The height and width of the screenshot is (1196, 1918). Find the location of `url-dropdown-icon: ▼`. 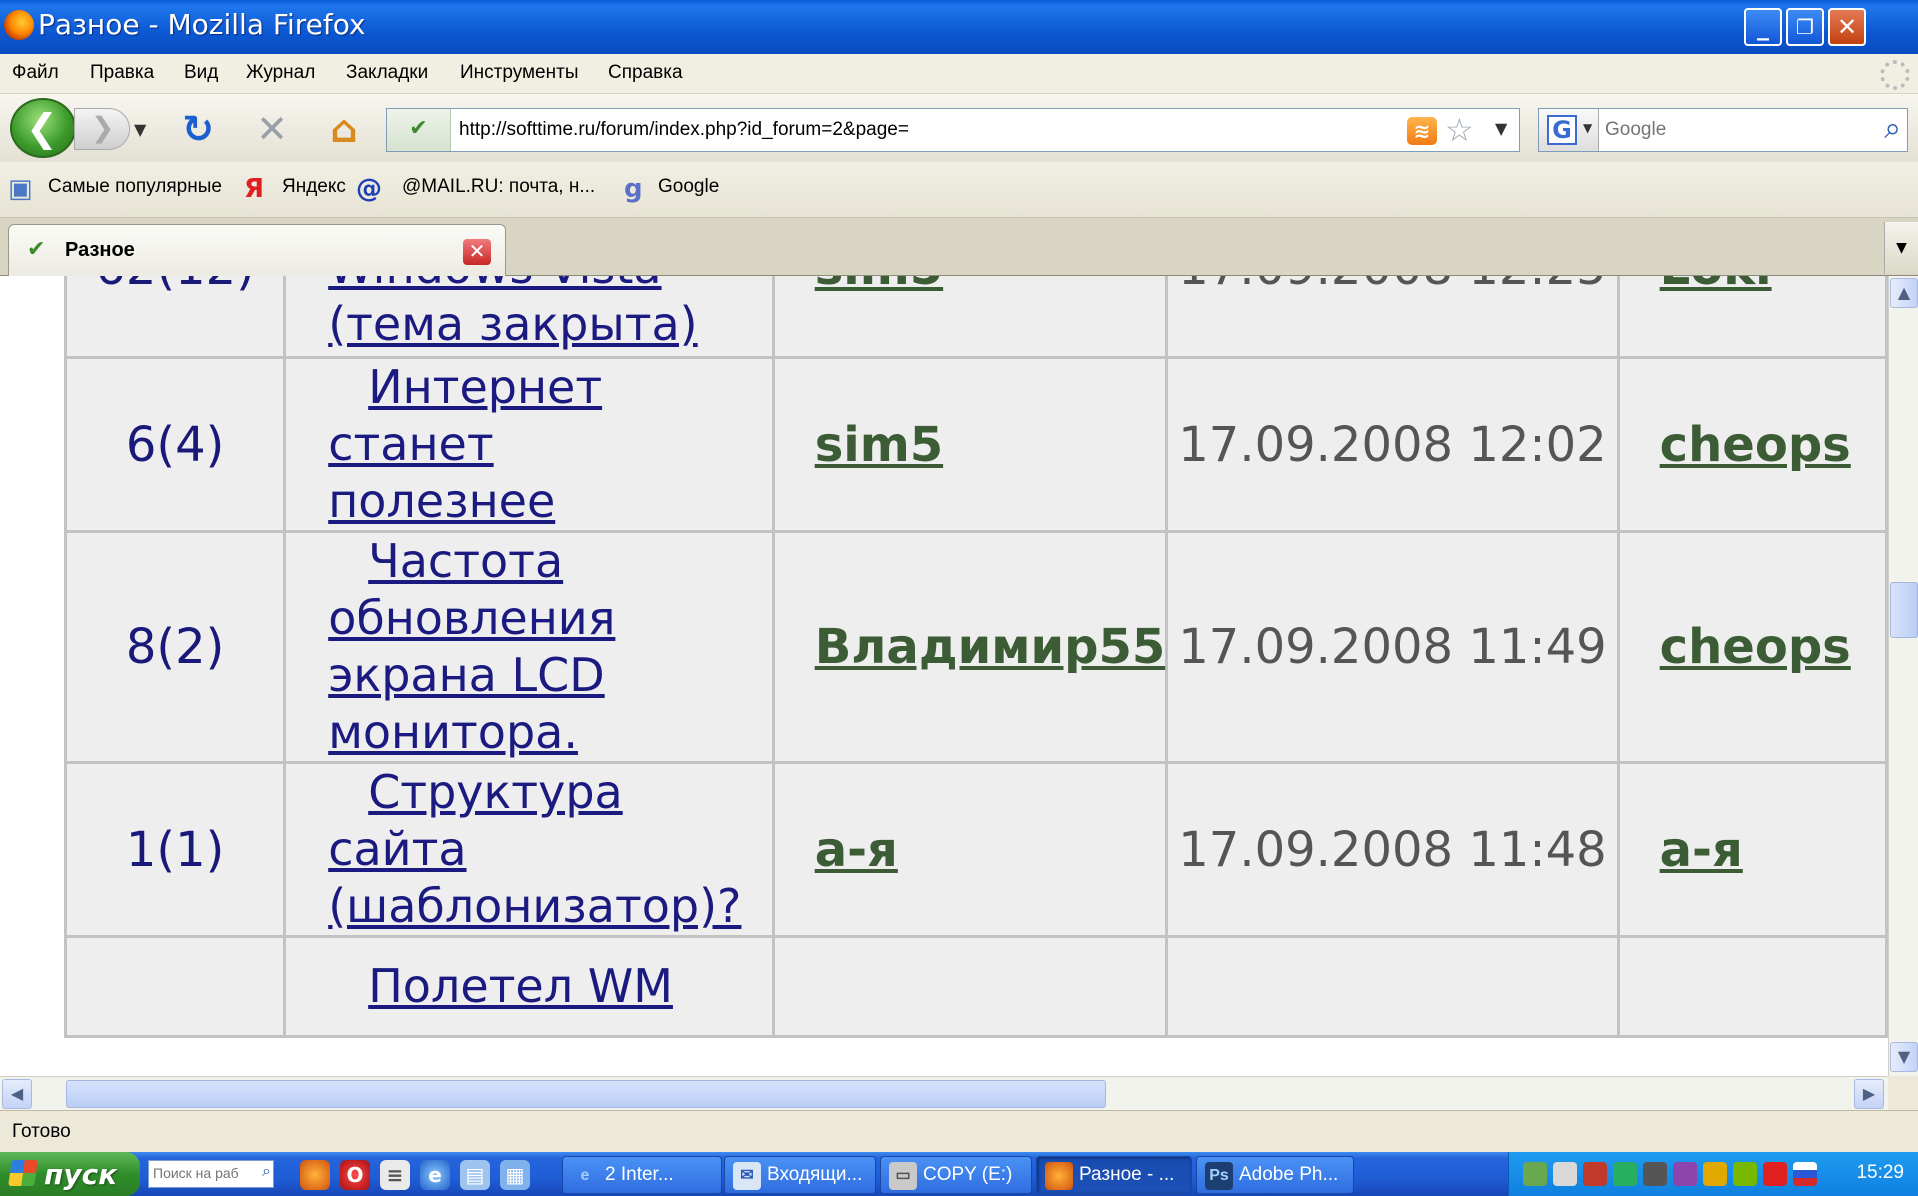

url-dropdown-icon: ▼ is located at coordinates (1501, 128).